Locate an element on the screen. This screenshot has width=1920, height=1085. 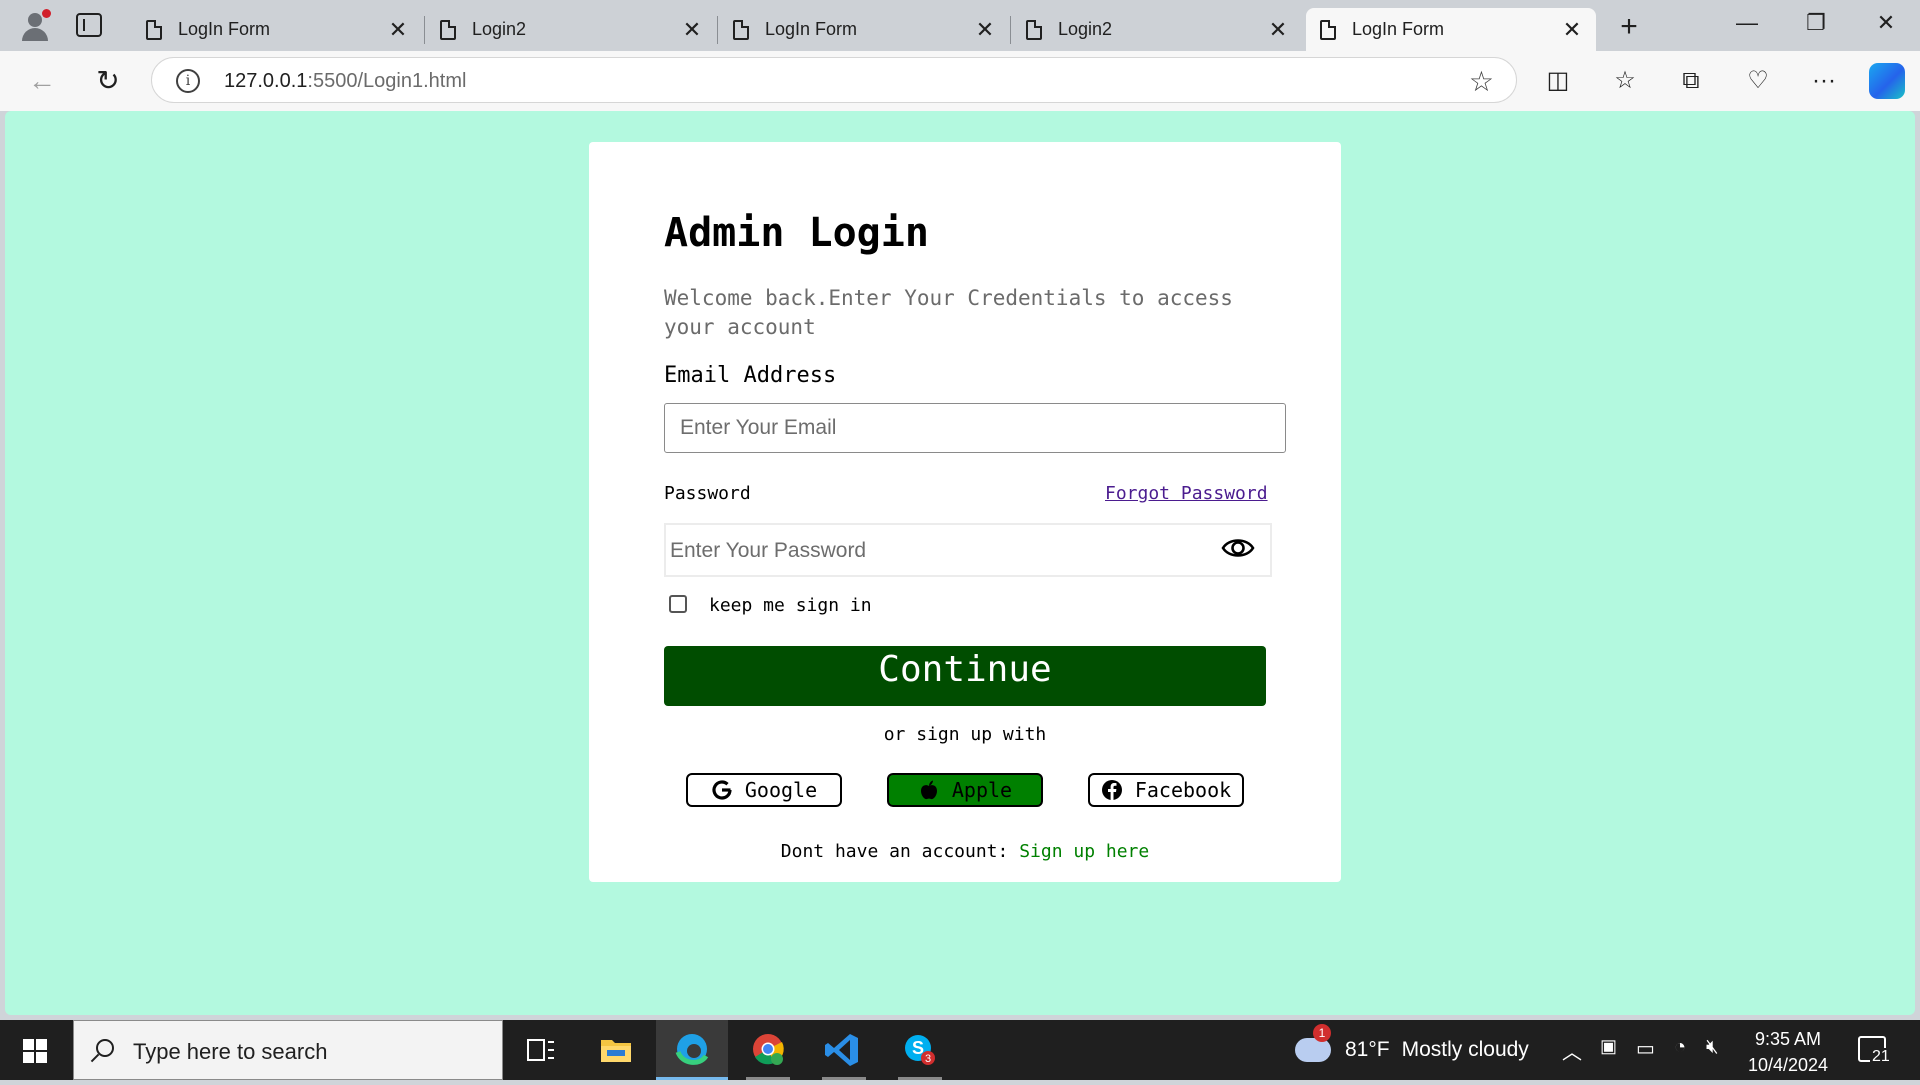
search-icon is located at coordinates (105, 1048).